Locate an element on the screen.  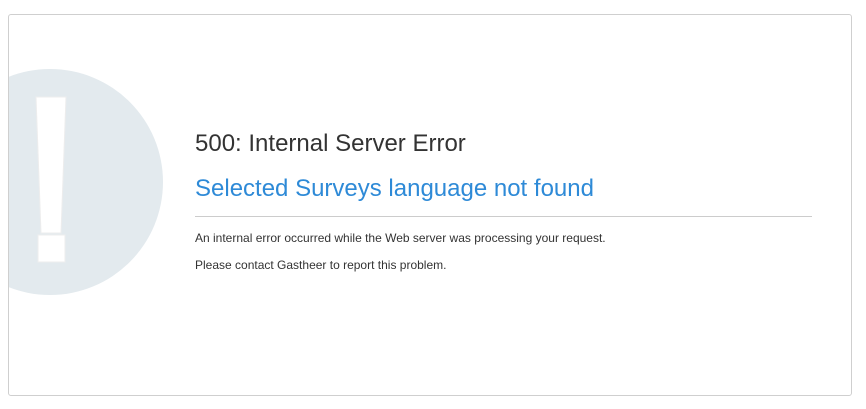
error-code-heading: 500: Internal Server Error is located at coordinates (330, 143).